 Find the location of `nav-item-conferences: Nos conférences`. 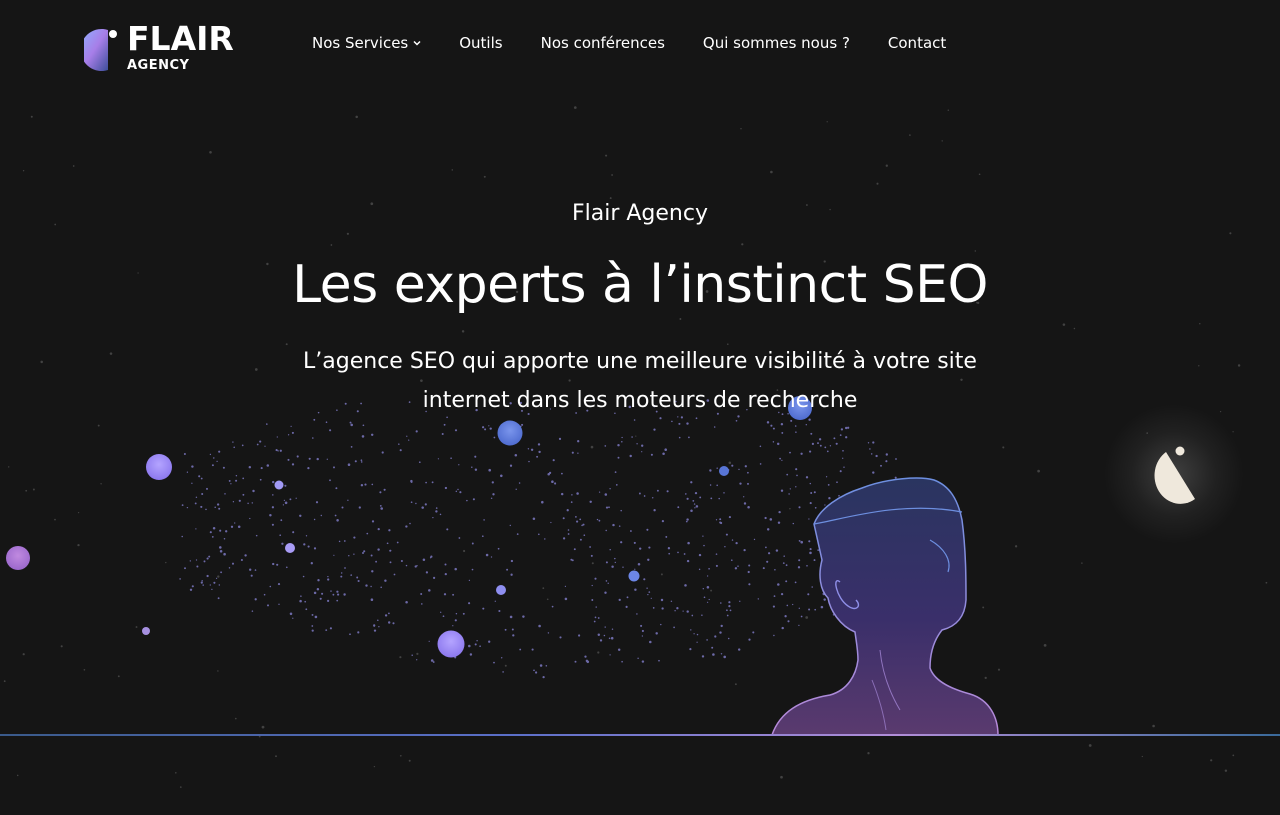

nav-item-conferences: Nos conférences is located at coordinates (603, 43).